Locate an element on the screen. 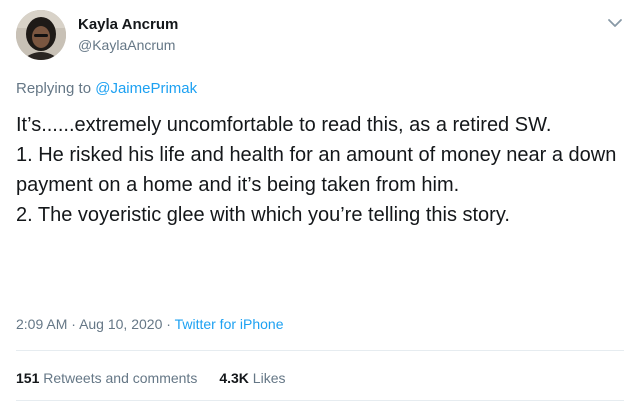  replying-to-link: @JaimePrimak is located at coordinates (146, 88).